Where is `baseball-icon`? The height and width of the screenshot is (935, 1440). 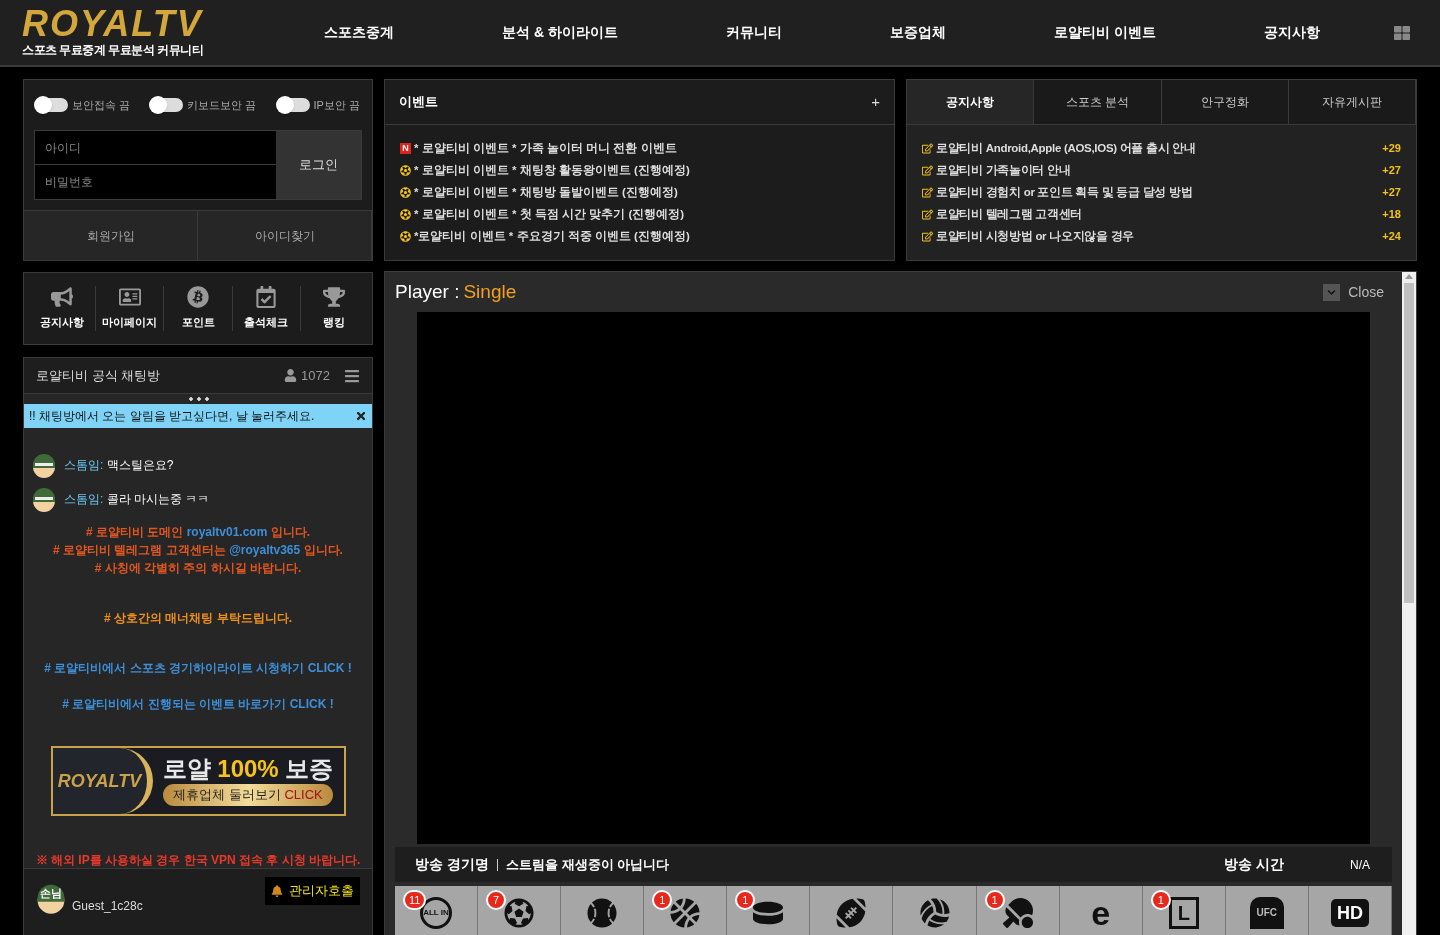
baseball-icon is located at coordinates (602, 913).